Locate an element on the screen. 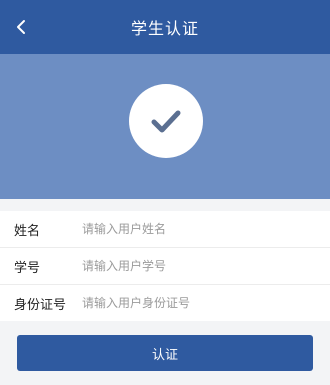  id-card-row: 身份证号 is located at coordinates (165, 303).